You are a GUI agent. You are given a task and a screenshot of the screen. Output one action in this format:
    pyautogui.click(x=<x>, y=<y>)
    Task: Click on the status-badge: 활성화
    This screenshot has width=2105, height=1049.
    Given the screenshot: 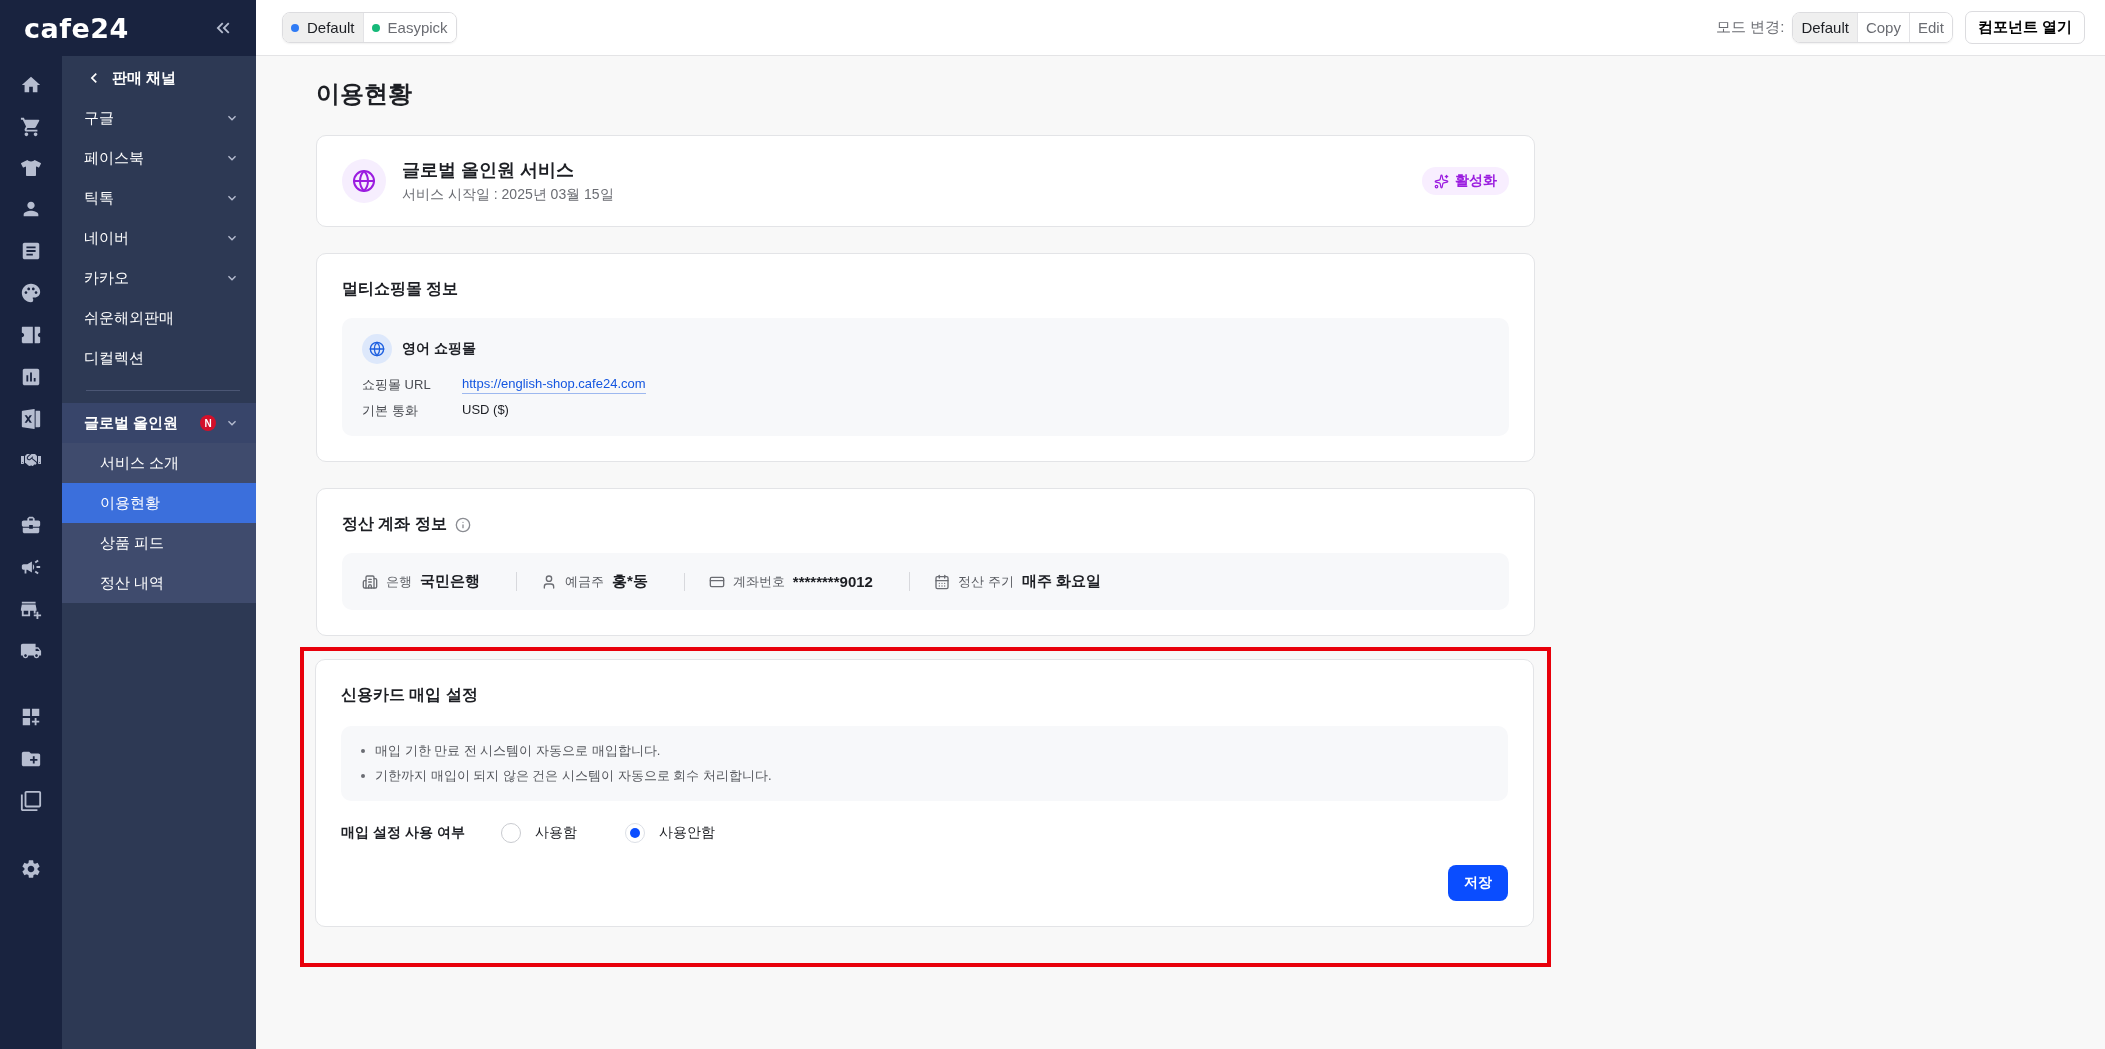 What is the action you would take?
    pyautogui.click(x=1465, y=181)
    